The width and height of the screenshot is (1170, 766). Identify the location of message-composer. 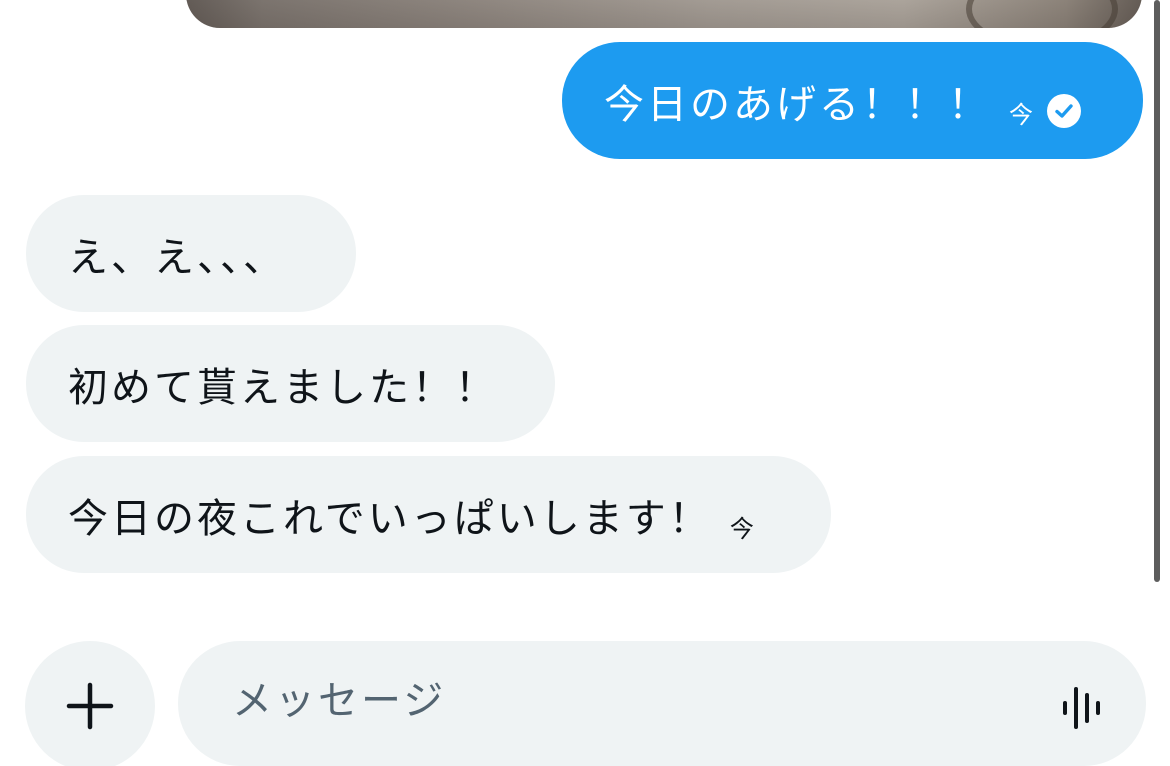
(662, 703).